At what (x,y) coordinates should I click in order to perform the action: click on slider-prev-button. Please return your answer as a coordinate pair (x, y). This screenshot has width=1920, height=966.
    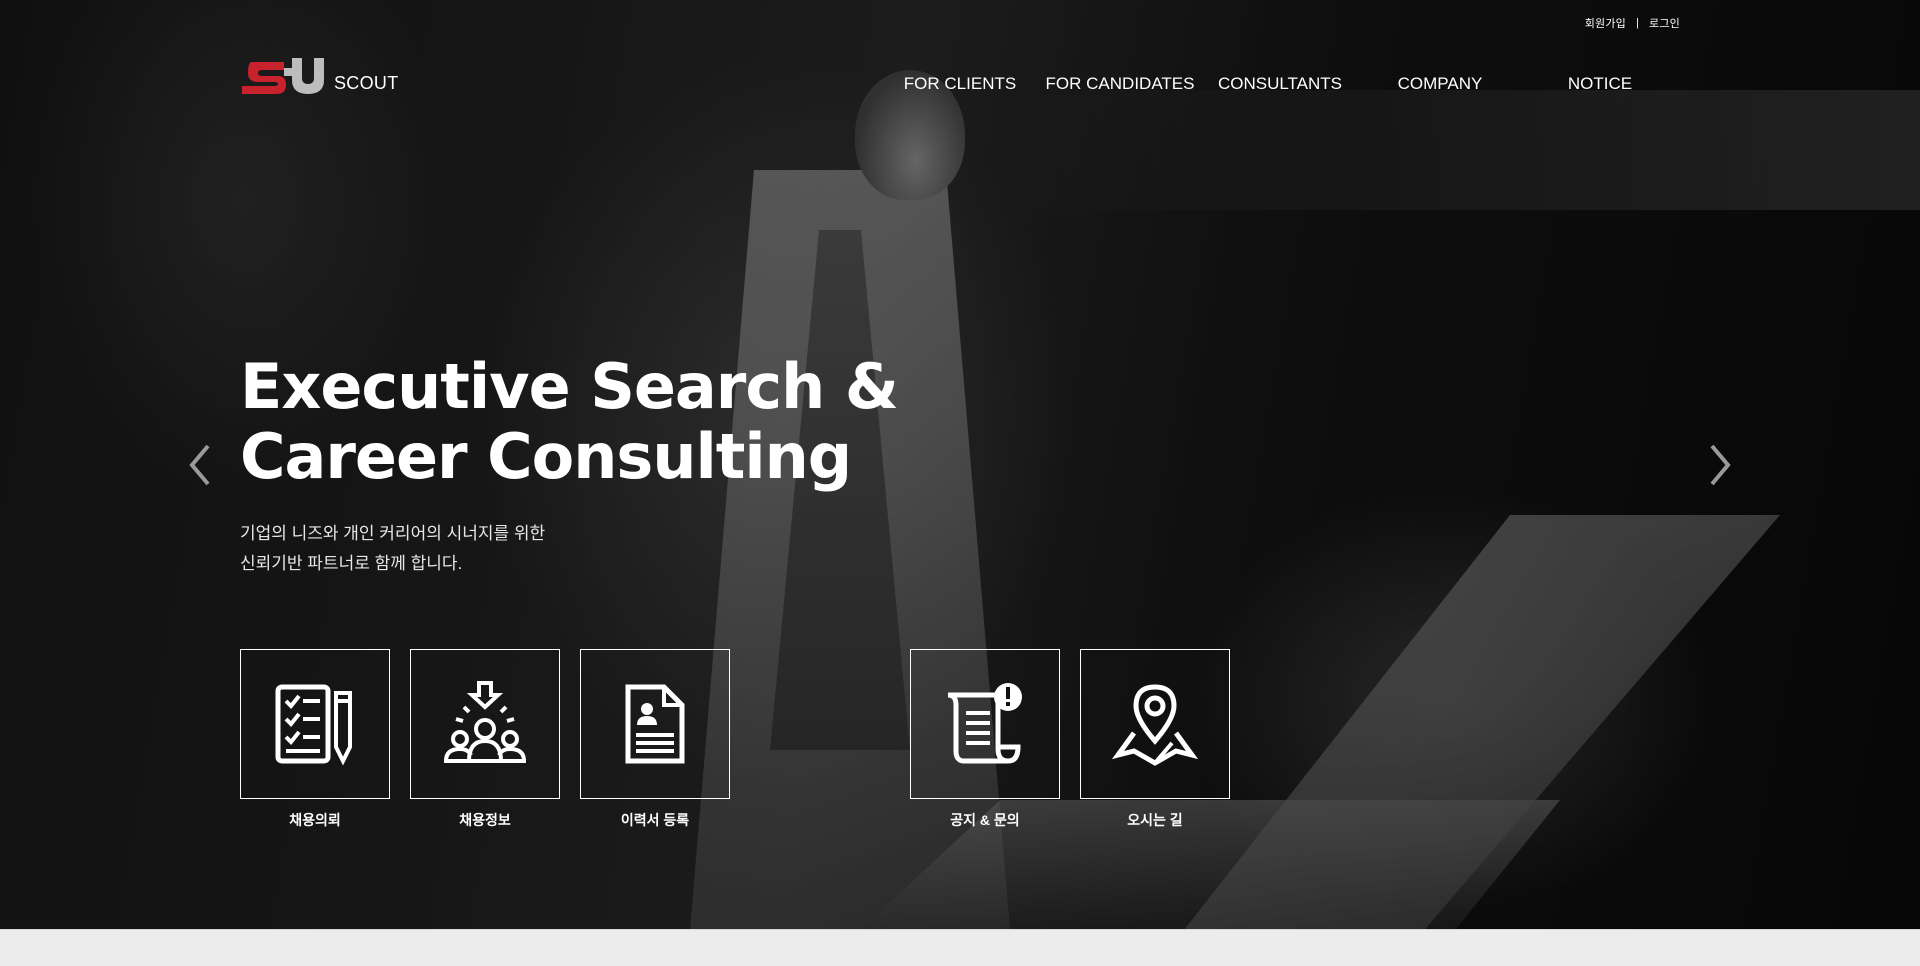
    Looking at the image, I should click on (201, 465).